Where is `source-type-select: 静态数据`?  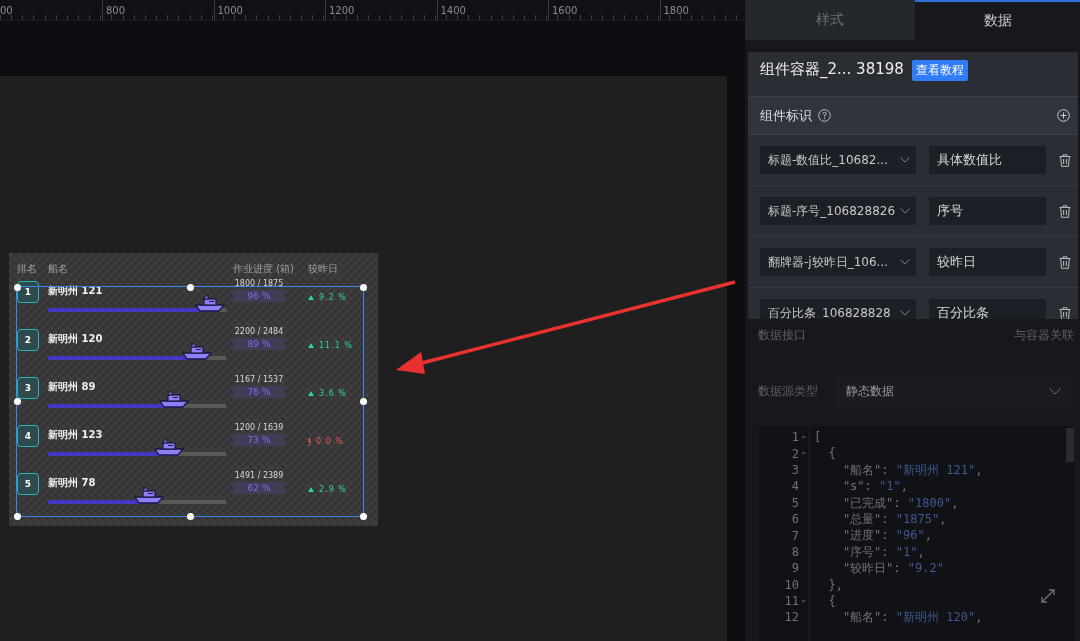 source-type-select: 静态数据 is located at coordinates (953, 391).